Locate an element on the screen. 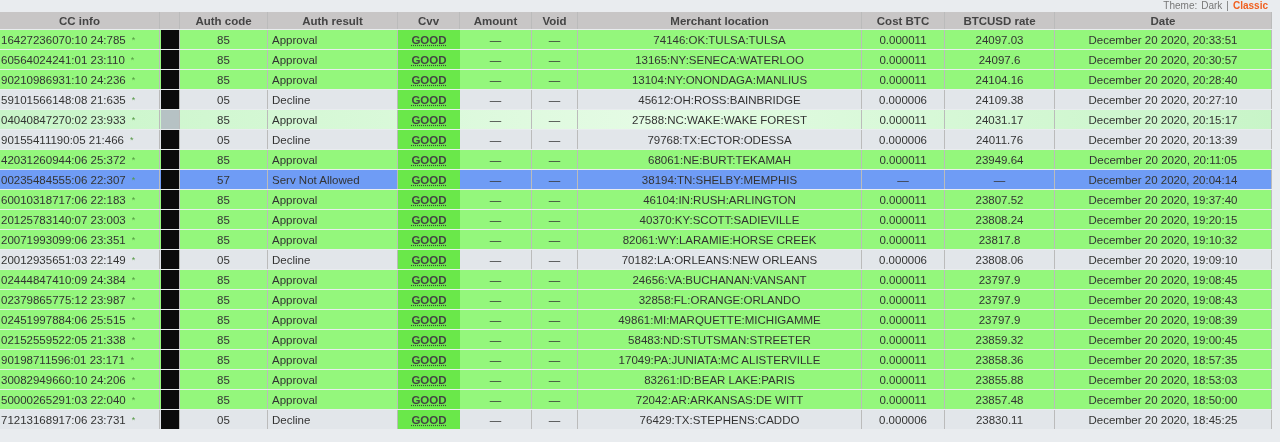 The height and width of the screenshot is (442, 1280). table-cell: December 20 2020, 19:08:39 is located at coordinates (1163, 319).